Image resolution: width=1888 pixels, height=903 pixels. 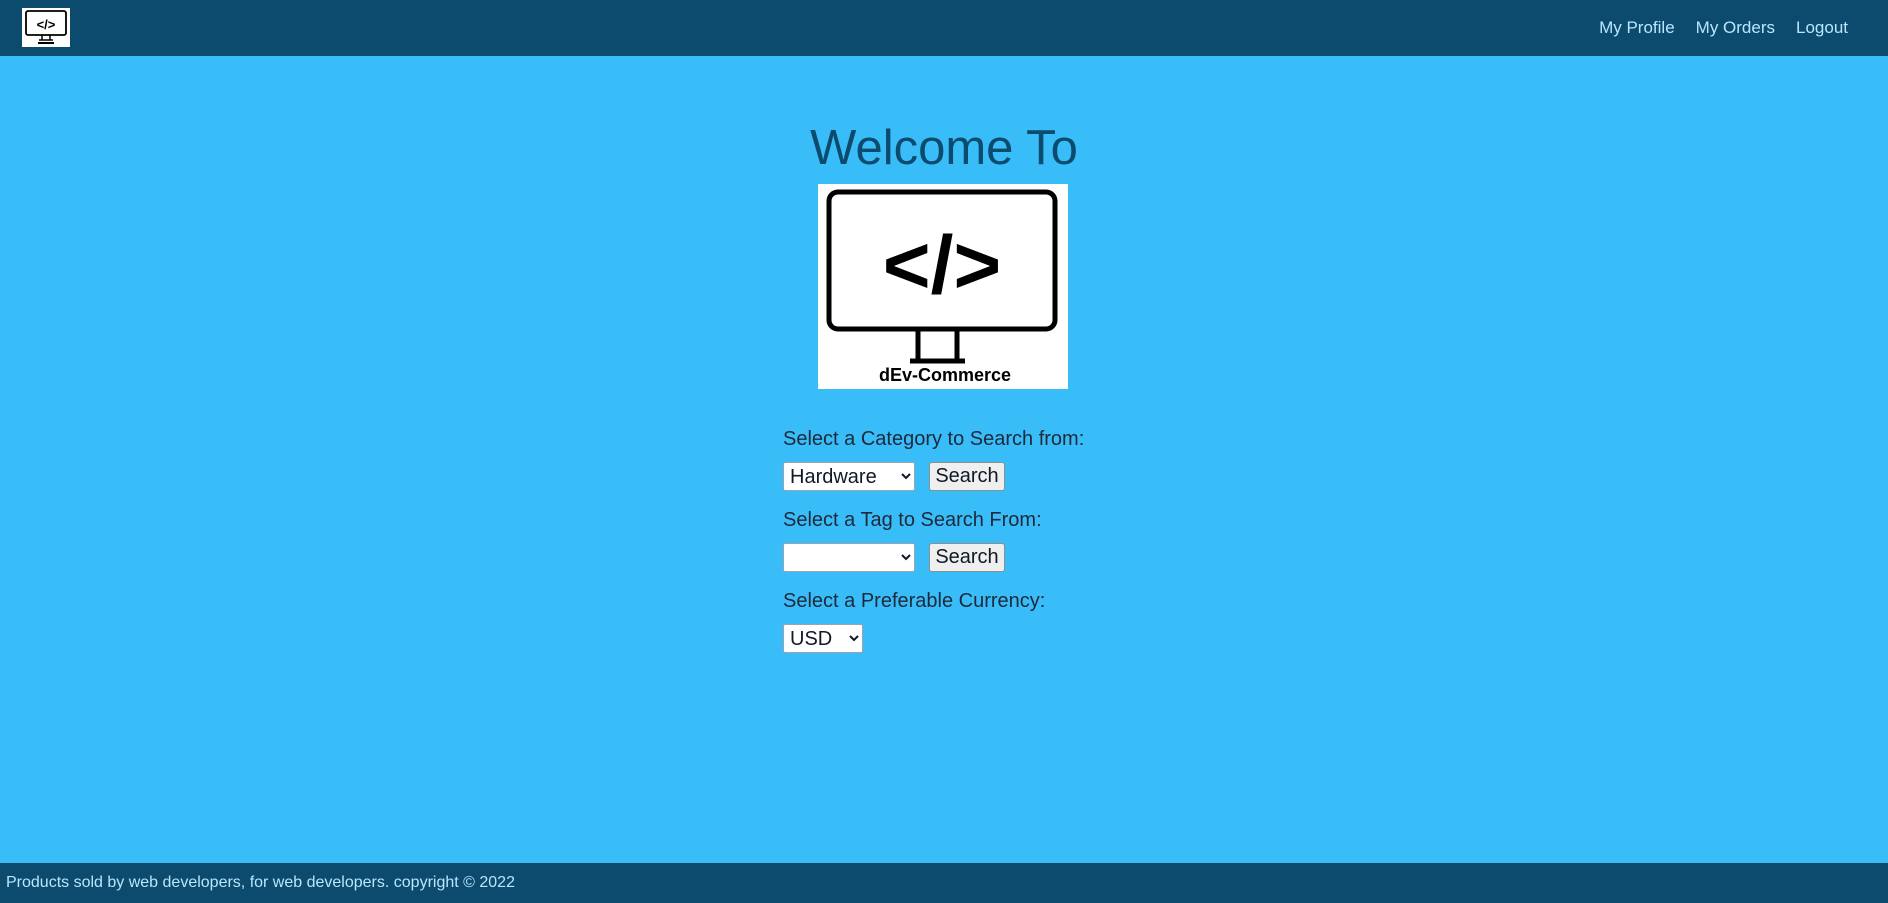 What do you see at coordinates (849, 476) in the screenshot?
I see `category-select: Hardware` at bounding box center [849, 476].